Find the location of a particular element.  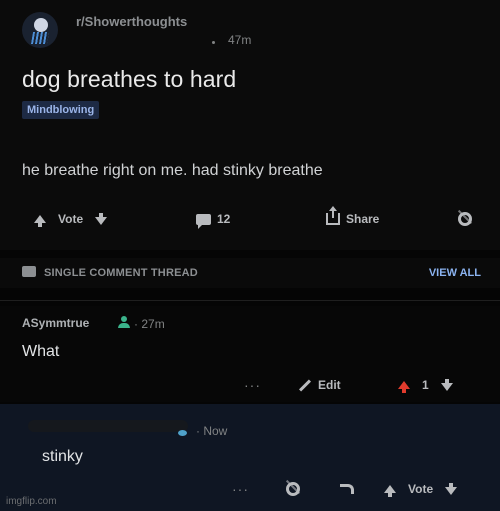

post-actions: Vote 12 Share is located at coordinates (250, 219).